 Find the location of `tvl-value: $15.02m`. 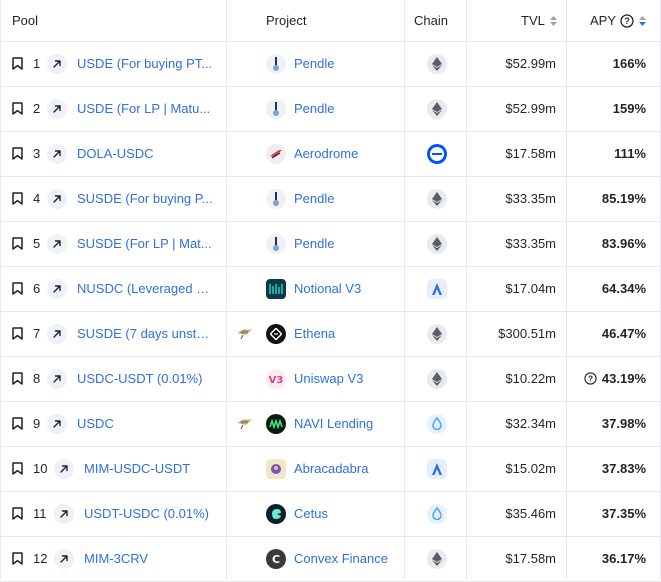

tvl-value: $15.02m is located at coordinates (530, 468).